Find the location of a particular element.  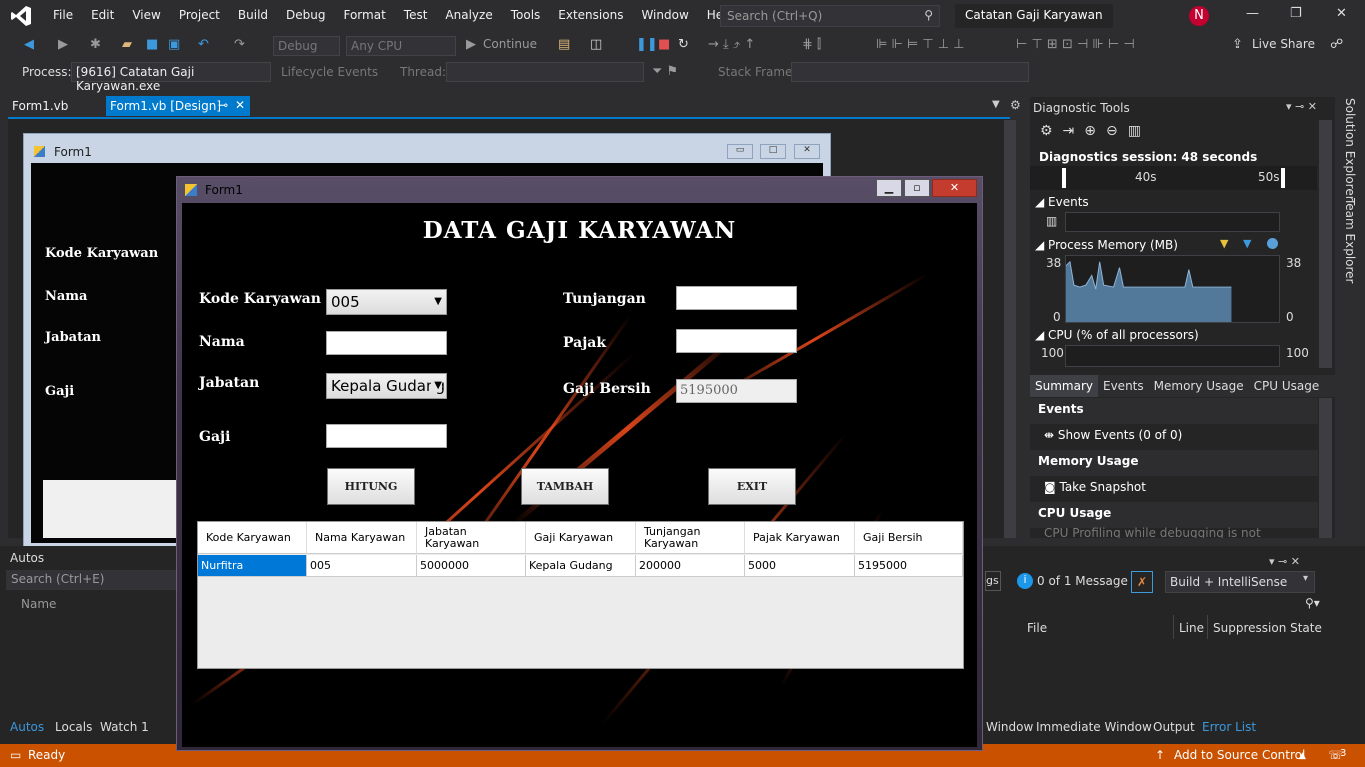

settings-gear-icon: ⚙ is located at coordinates (1015, 105).